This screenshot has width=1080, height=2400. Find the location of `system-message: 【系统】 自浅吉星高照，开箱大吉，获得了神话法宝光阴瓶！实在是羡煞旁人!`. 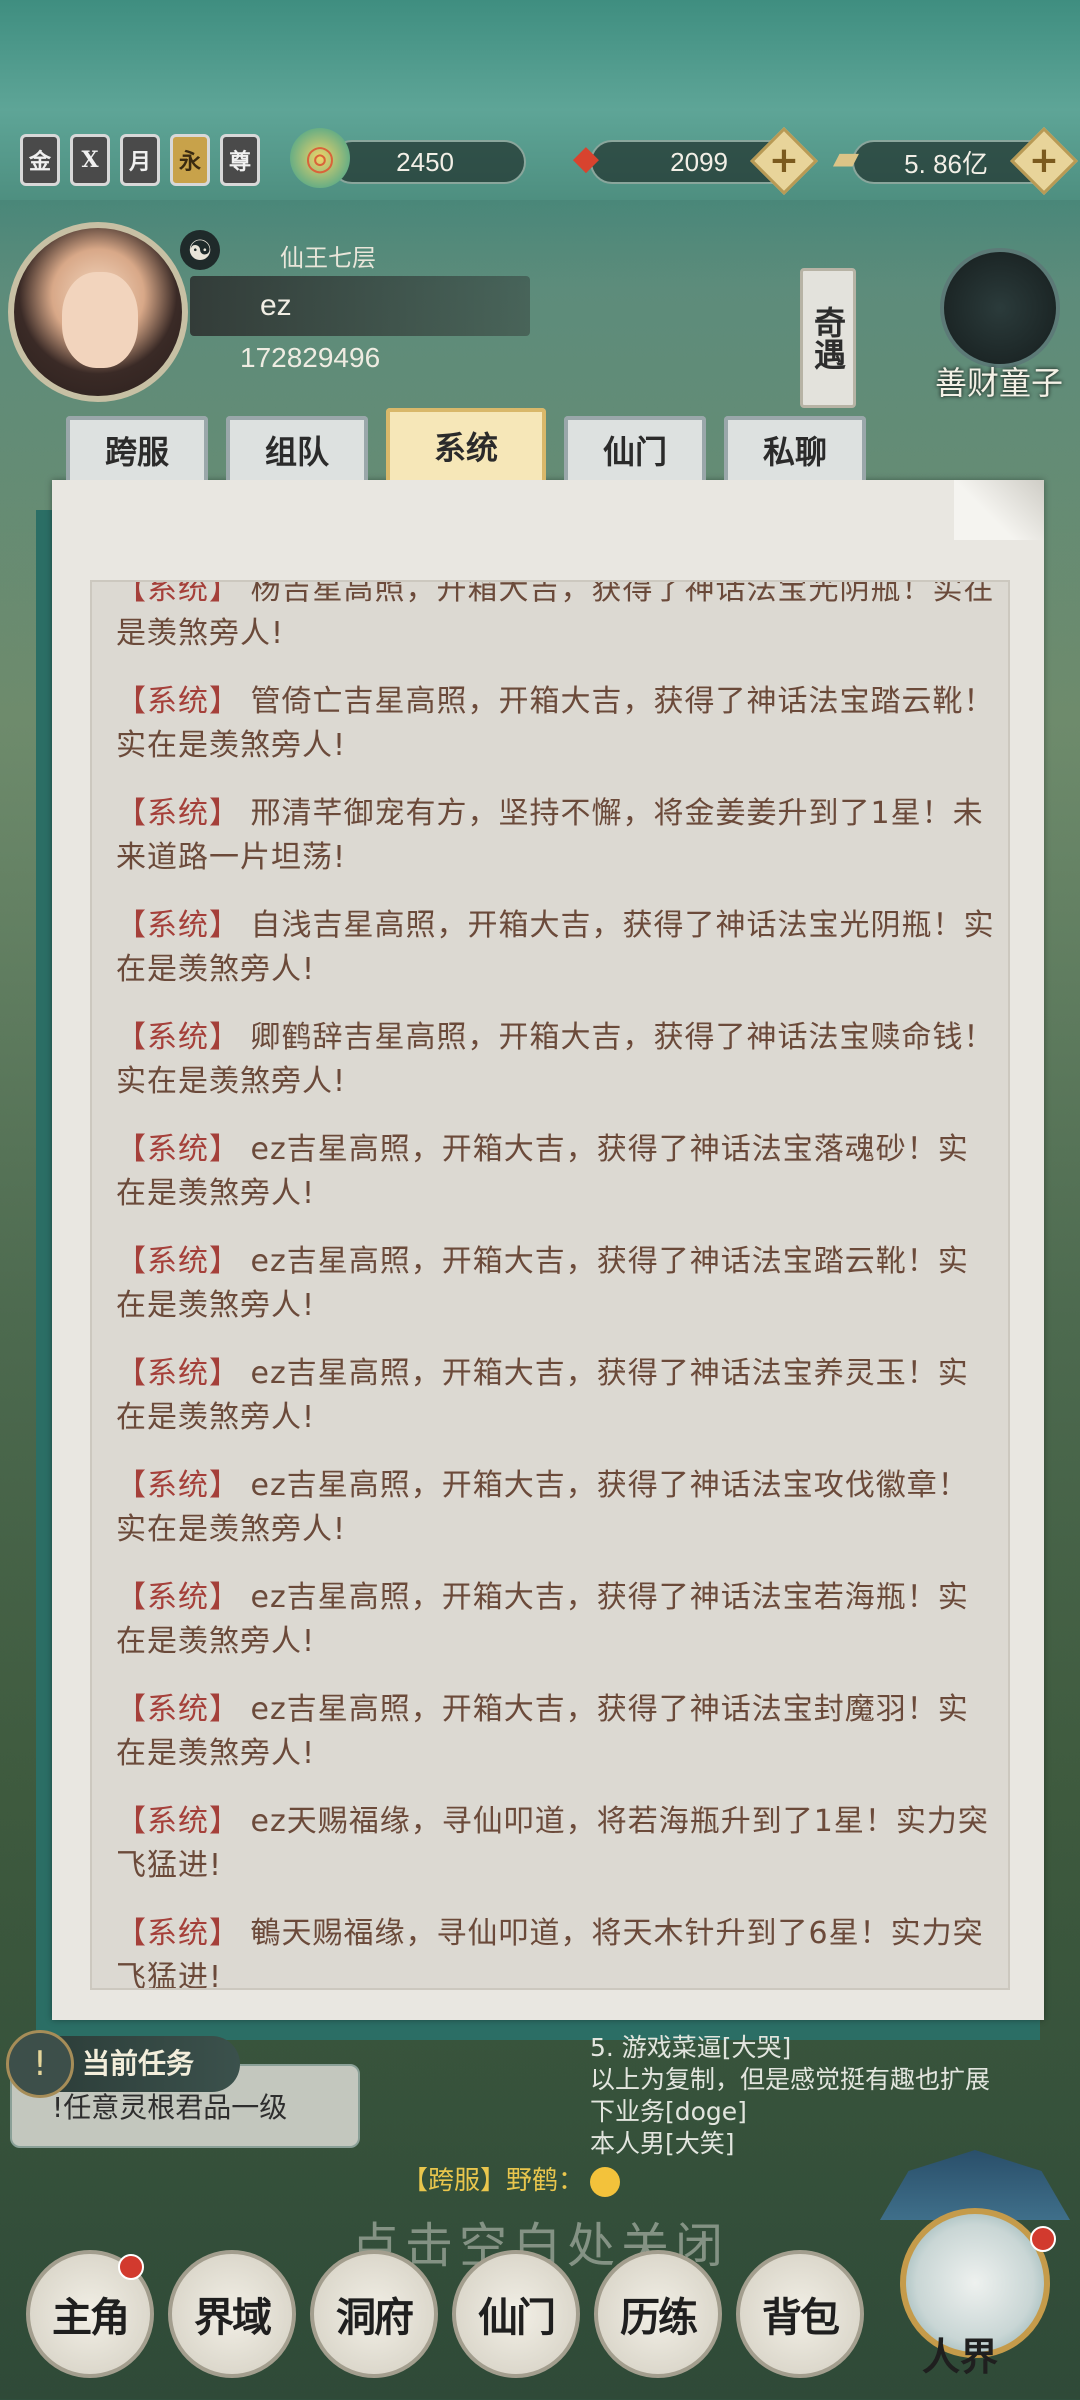

system-message: 【系统】 自浅吉星高照，开箱大吉，获得了神话法宝光阴瓶！实在是羡煞旁人! is located at coordinates (556, 948).